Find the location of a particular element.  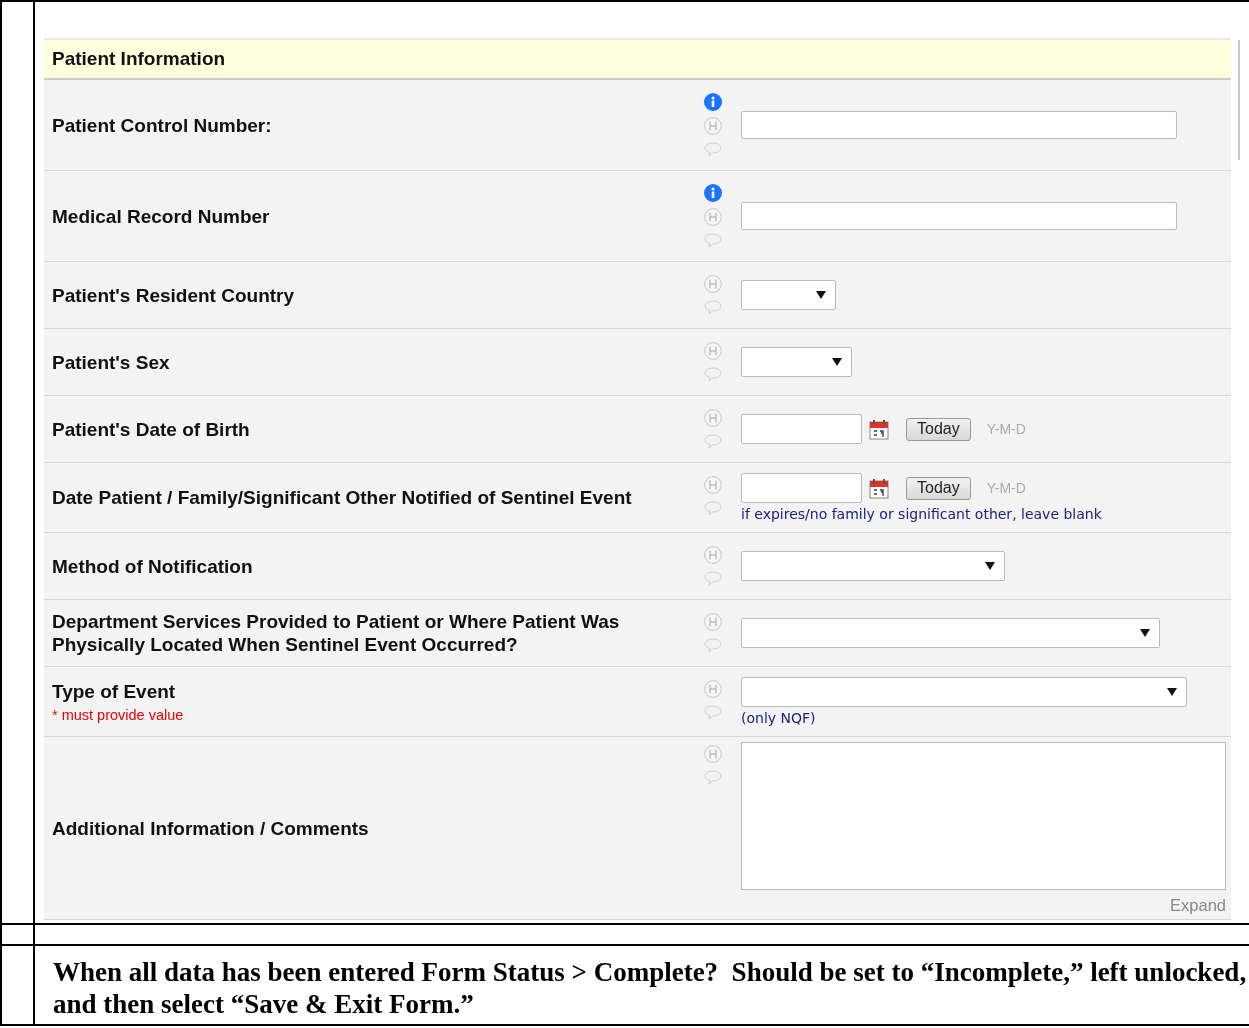

text-area is located at coordinates (983, 816).